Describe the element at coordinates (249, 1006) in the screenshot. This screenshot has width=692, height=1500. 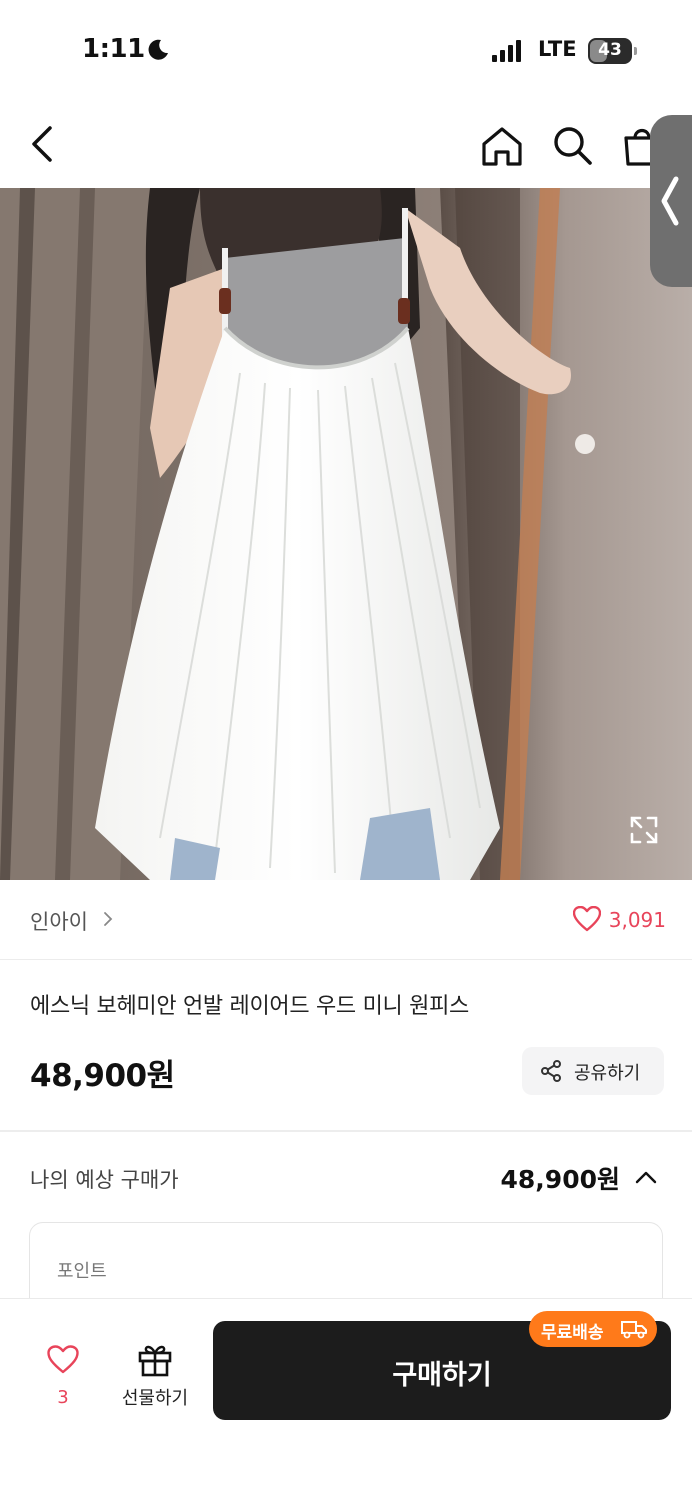
I see `product-title: 에스닉 보헤미안 언발 레이어드 우드 미니 원피스` at that location.